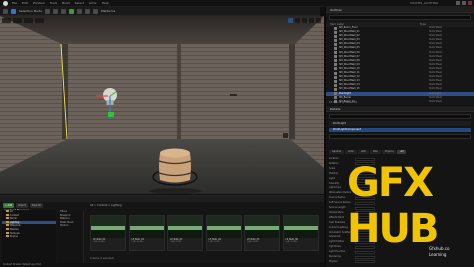 This screenshot has height=267, width=474. What do you see at coordinates (438, 254) in the screenshot?
I see `watermark-line4: Learning` at bounding box center [438, 254].